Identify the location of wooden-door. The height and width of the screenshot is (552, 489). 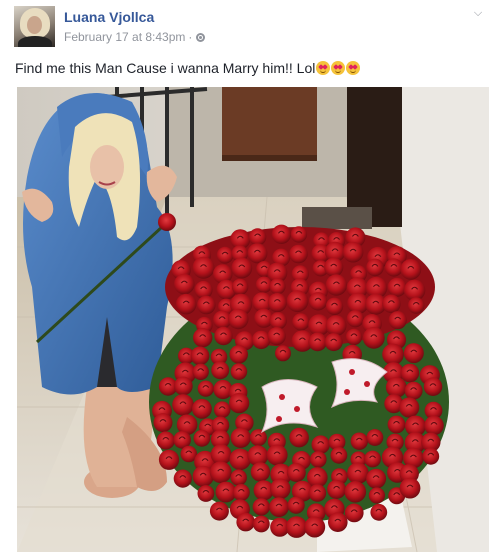
(269, 123).